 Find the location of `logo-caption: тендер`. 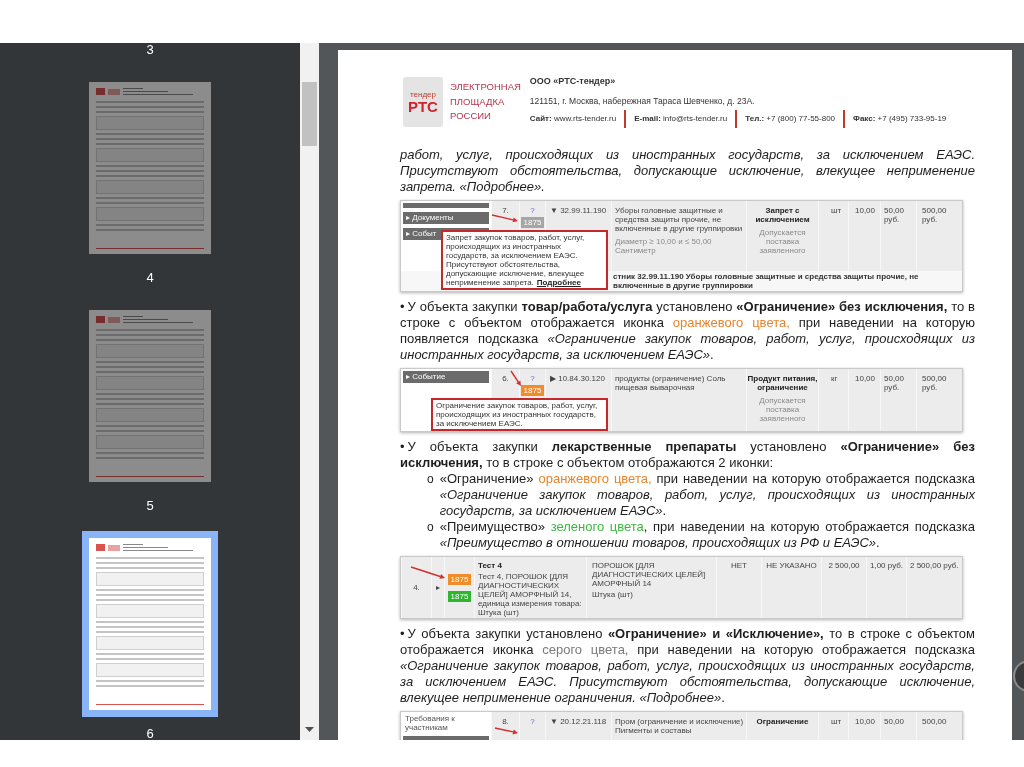

logo-caption: тендер is located at coordinates (423, 94).